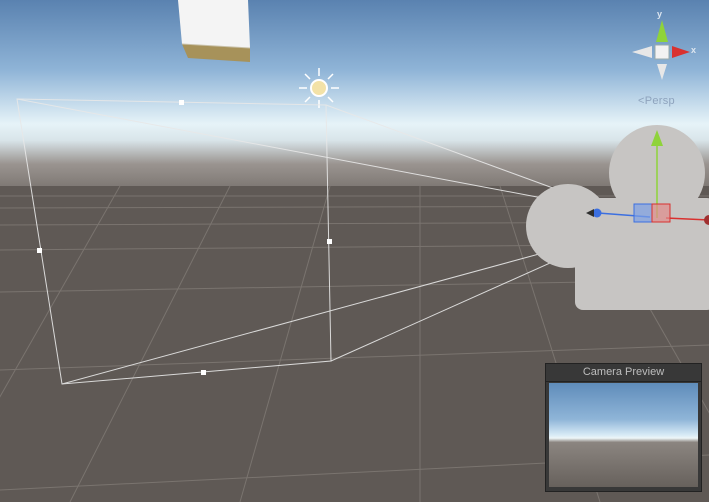 The width and height of the screenshot is (709, 502). What do you see at coordinates (641, 101) in the screenshot?
I see `perspective-chevron-icon: <` at bounding box center [641, 101].